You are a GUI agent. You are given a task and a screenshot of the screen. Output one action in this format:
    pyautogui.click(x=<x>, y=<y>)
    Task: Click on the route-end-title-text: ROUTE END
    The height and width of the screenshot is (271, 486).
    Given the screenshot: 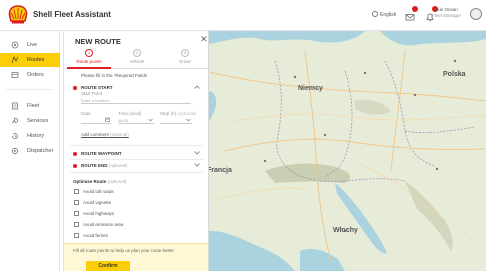 What is the action you would take?
    pyautogui.click(x=94, y=165)
    